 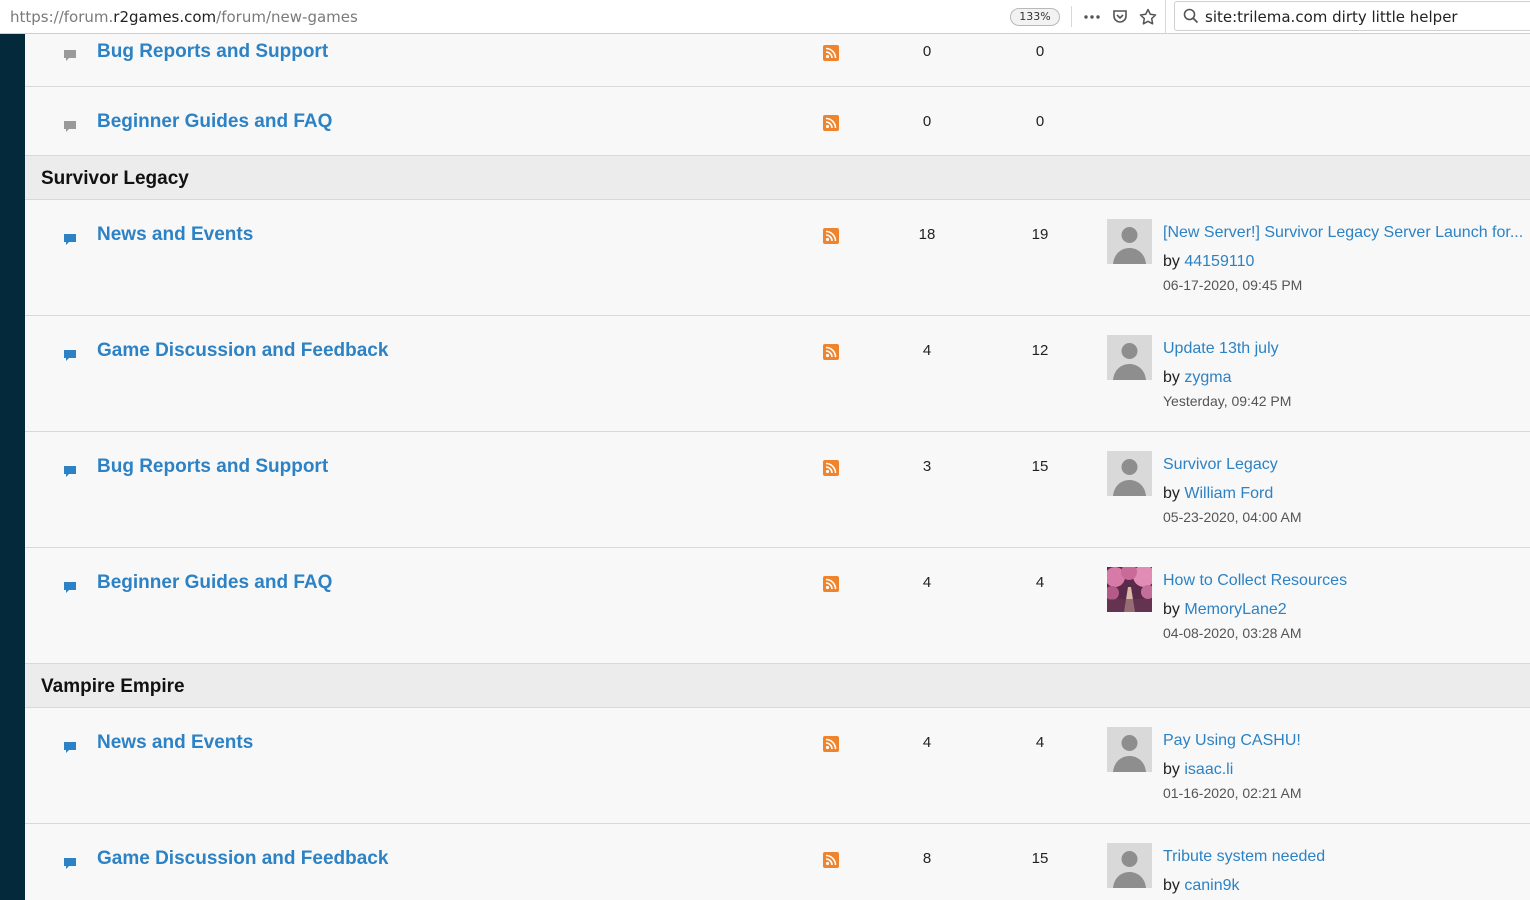 What do you see at coordinates (1235, 609) in the screenshot?
I see `username-link: MemoryLane2` at bounding box center [1235, 609].